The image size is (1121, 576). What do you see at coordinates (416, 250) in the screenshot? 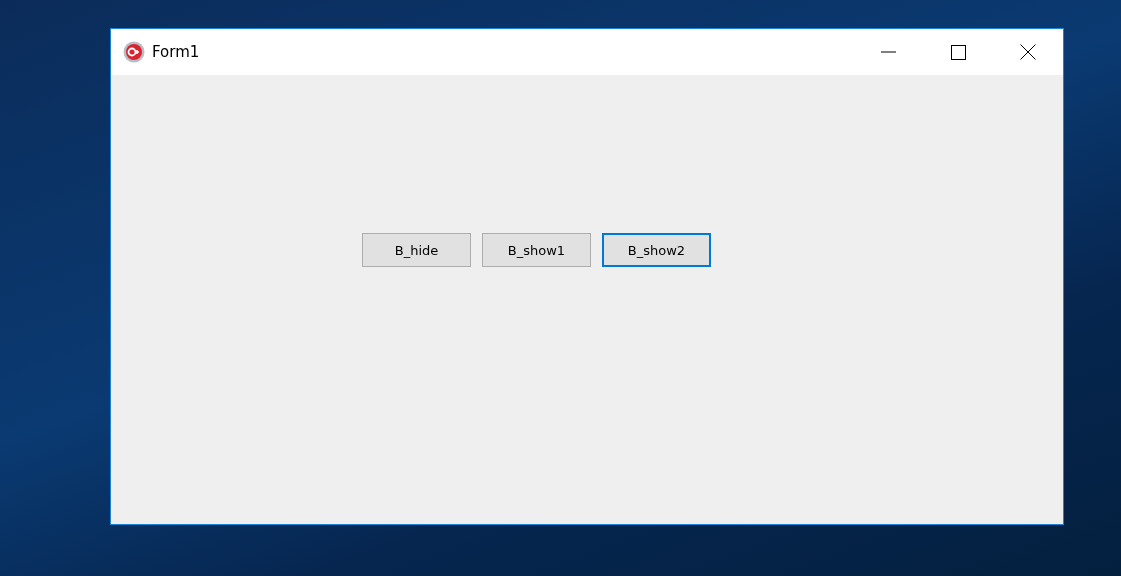
I see `form-button: B_hide` at bounding box center [416, 250].